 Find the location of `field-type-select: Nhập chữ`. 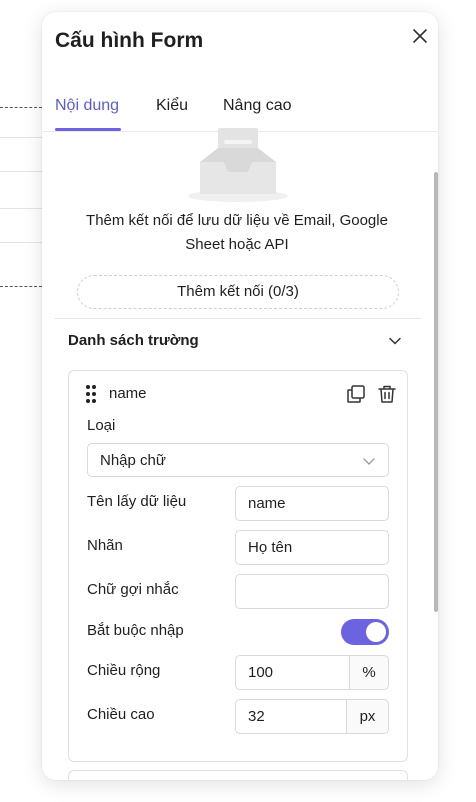

field-type-select: Nhập chữ is located at coordinates (238, 460).